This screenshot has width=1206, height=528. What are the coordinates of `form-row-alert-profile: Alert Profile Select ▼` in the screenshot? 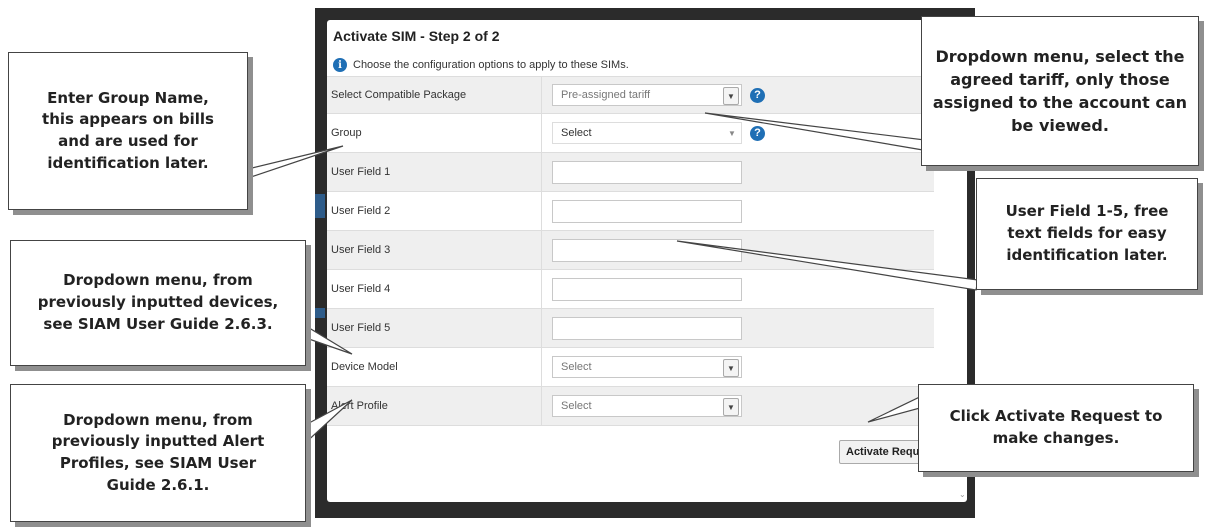 It's located at (630, 406).